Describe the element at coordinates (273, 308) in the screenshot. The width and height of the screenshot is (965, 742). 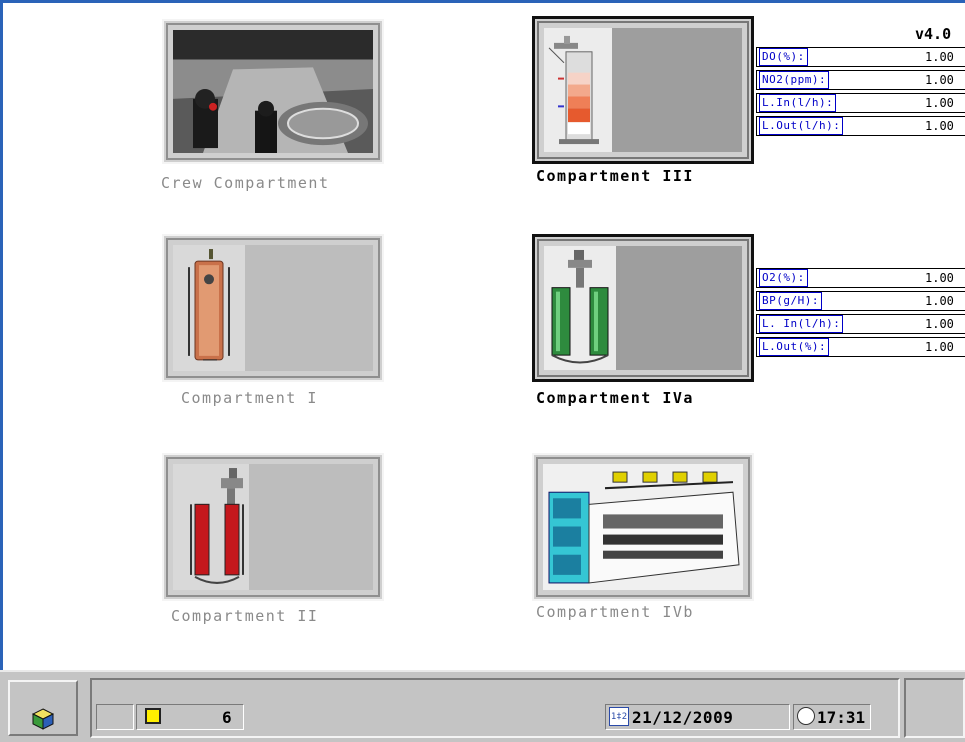
I see `compartment-i-tile` at that location.